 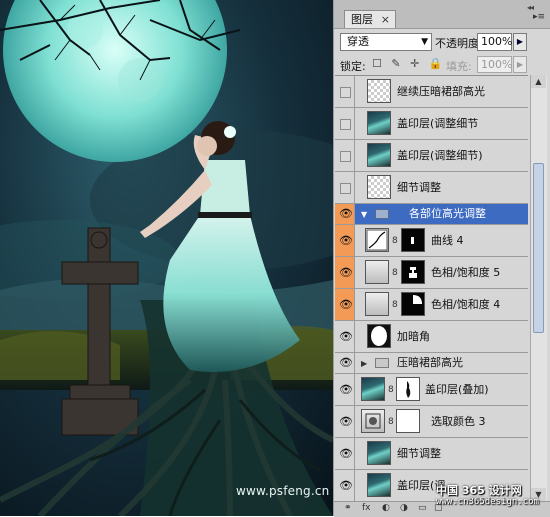 I want to click on scroll-up-icon: ▲, so click(x=538, y=81).